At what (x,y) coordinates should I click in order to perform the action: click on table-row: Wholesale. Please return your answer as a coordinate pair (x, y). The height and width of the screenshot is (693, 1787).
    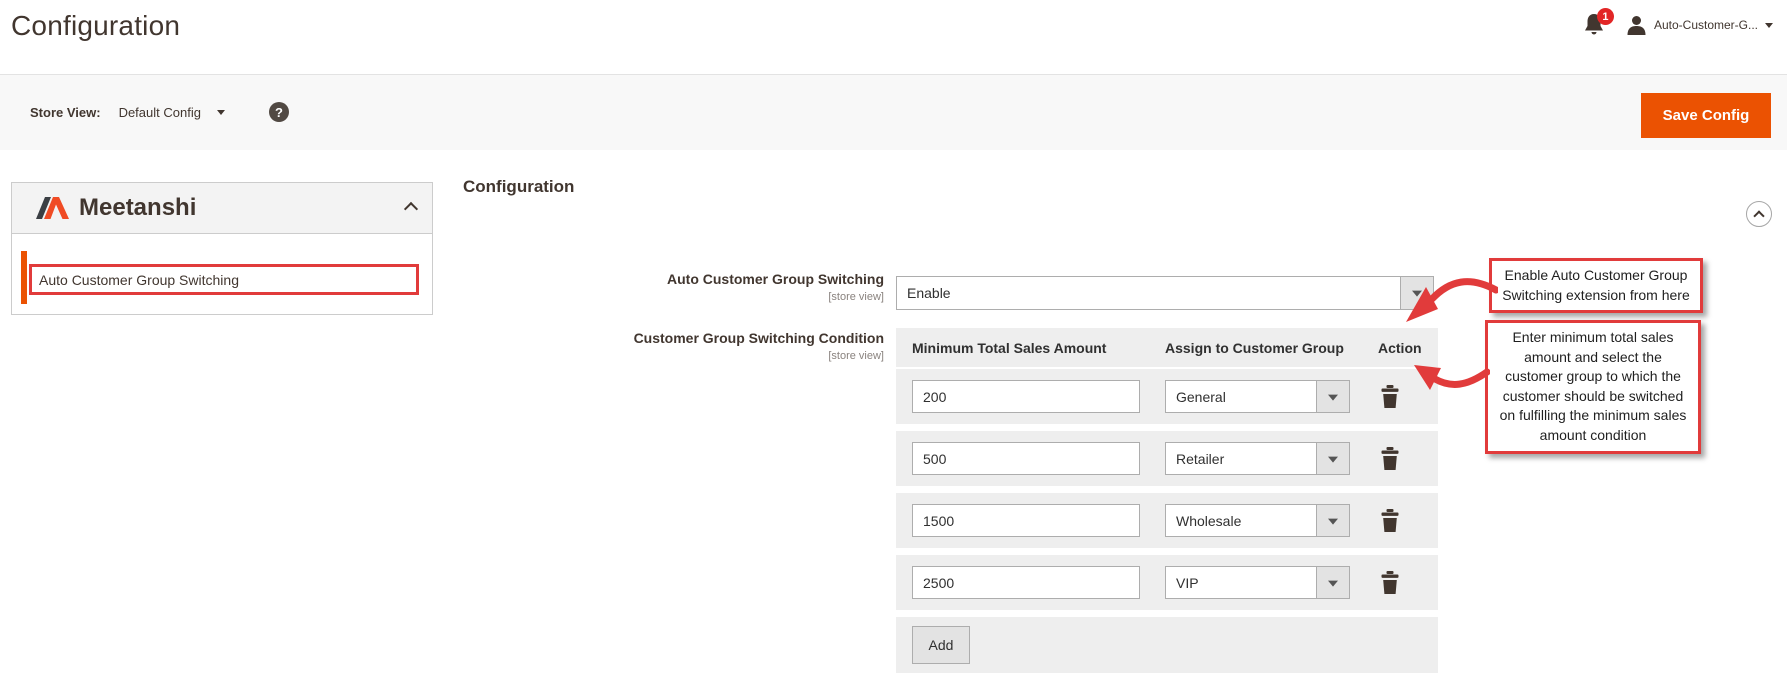
    Looking at the image, I should click on (1167, 520).